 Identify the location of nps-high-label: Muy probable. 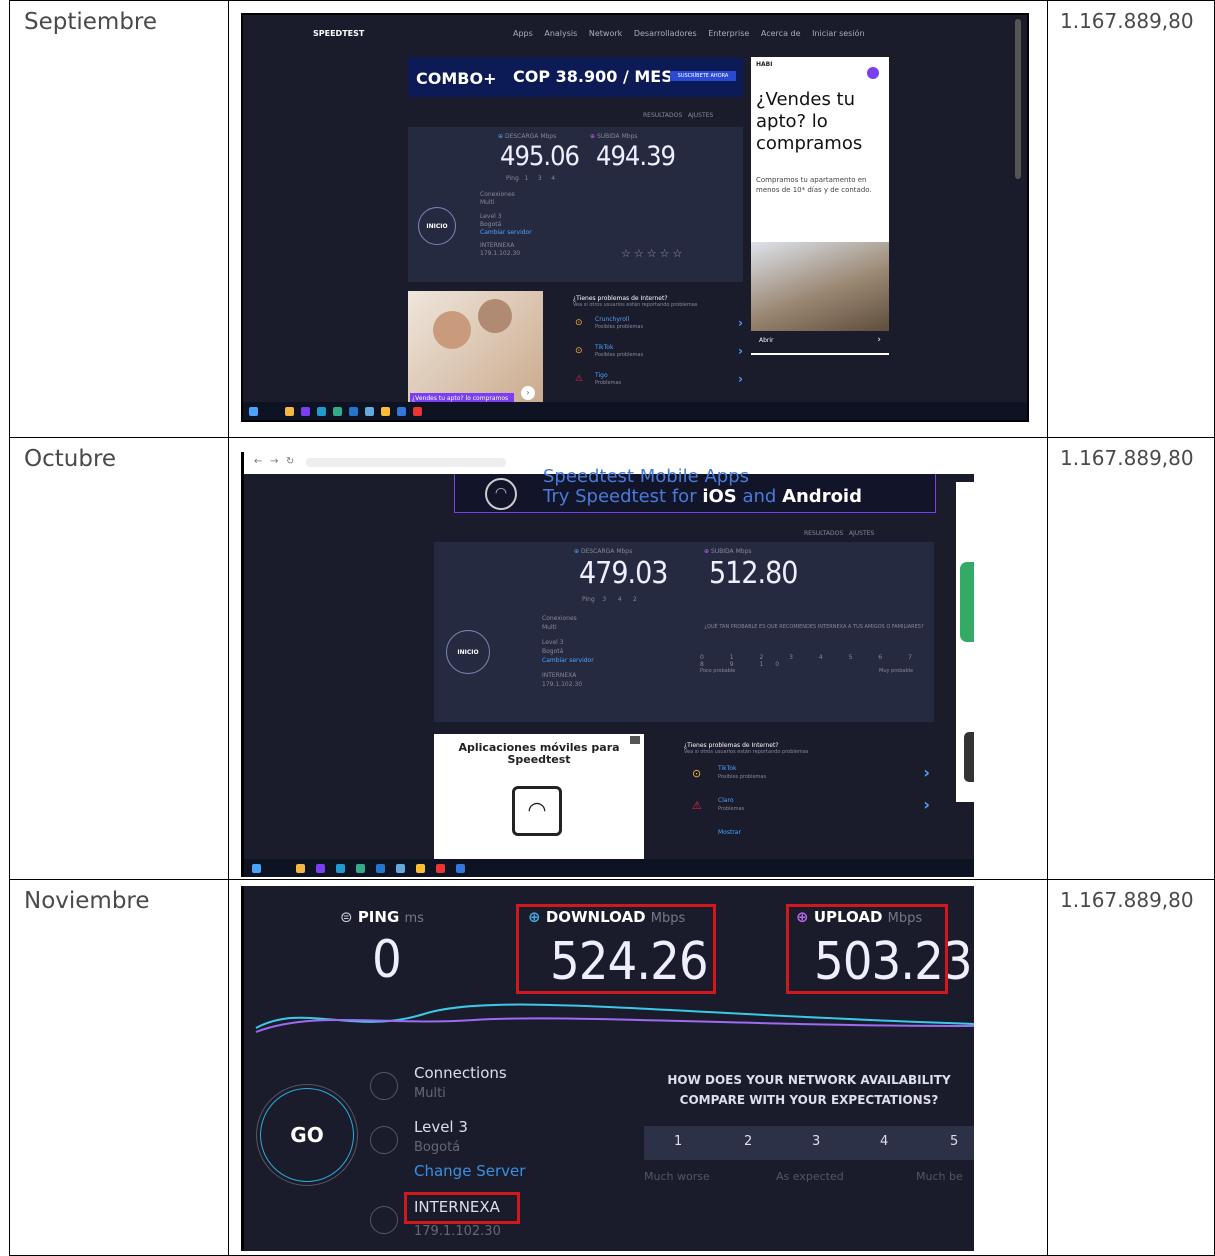
(896, 671).